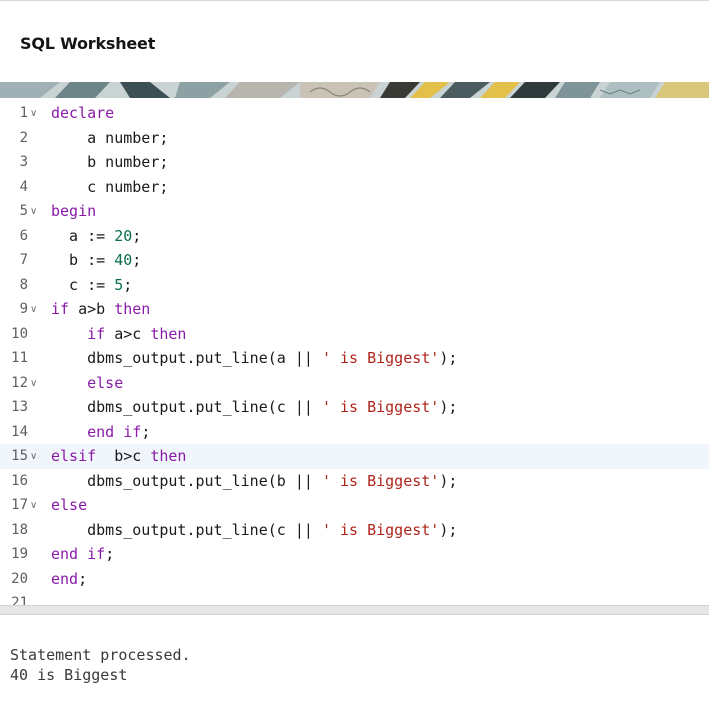  Describe the element at coordinates (74, 456) in the screenshot. I see `keyword-token: elsif` at that location.